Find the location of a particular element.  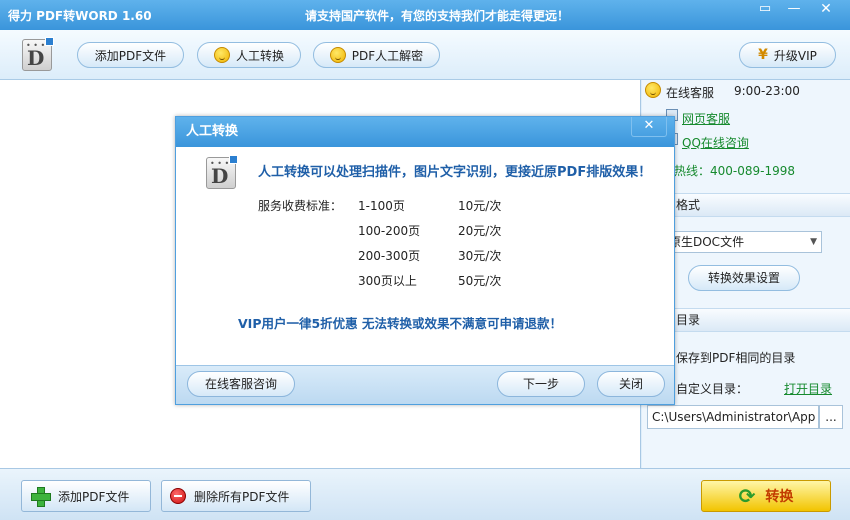

pdf-decrypt-label: PDF人工解密 is located at coordinates (387, 55).